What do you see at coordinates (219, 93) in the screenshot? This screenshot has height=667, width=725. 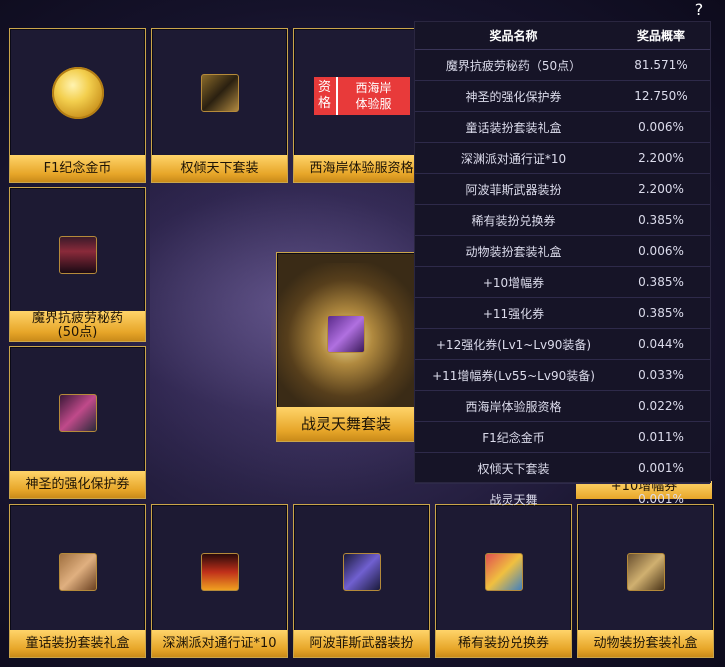 I see `chest-icon` at bounding box center [219, 93].